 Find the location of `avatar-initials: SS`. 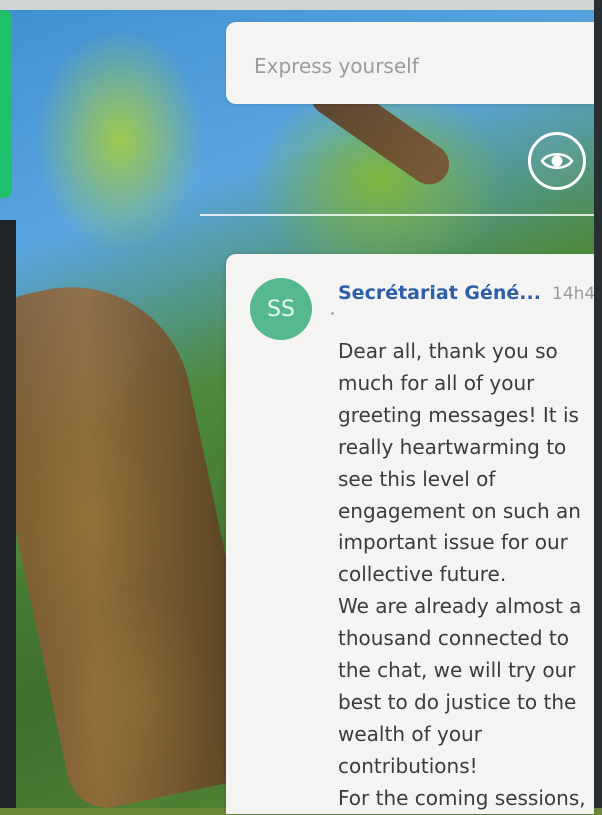

avatar-initials: SS is located at coordinates (281, 309).